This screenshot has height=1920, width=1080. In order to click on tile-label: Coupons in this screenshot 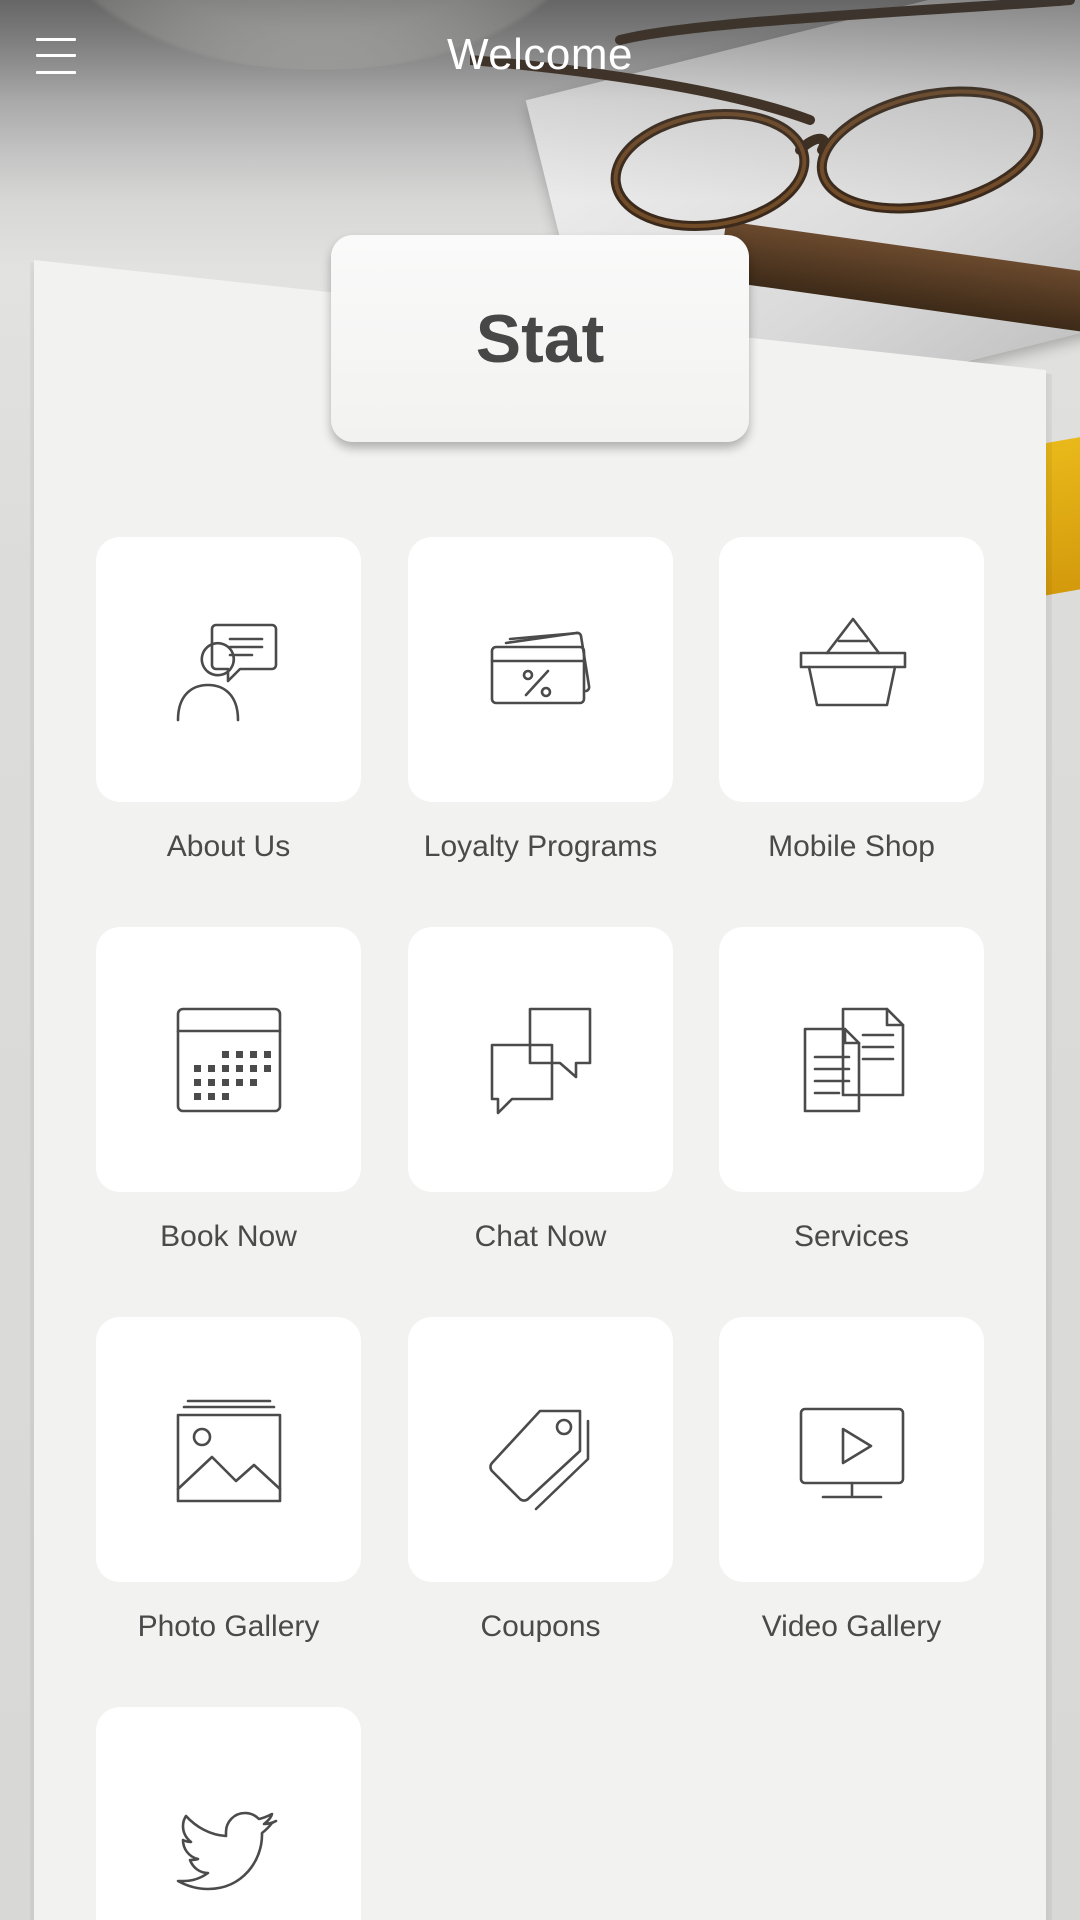, I will do `click(540, 1626)`.